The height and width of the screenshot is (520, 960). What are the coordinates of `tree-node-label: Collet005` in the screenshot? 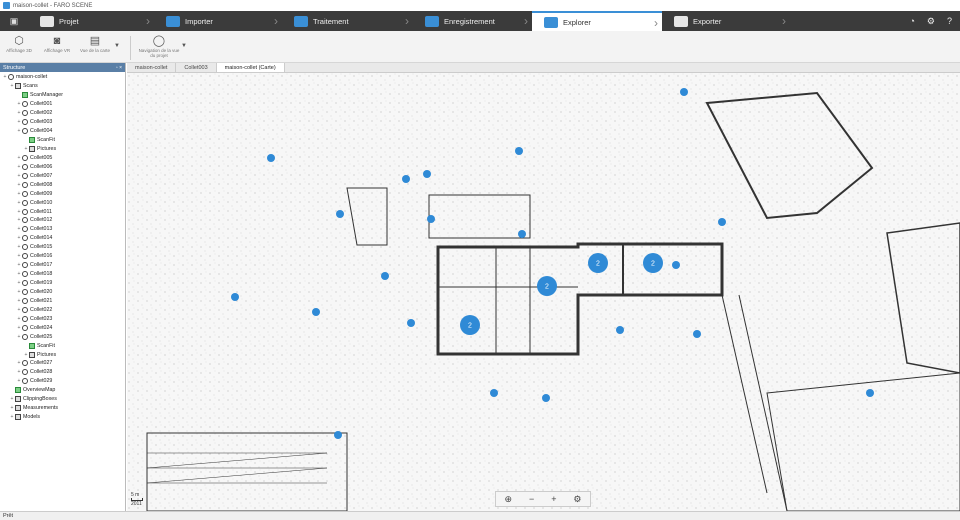 It's located at (41, 157).